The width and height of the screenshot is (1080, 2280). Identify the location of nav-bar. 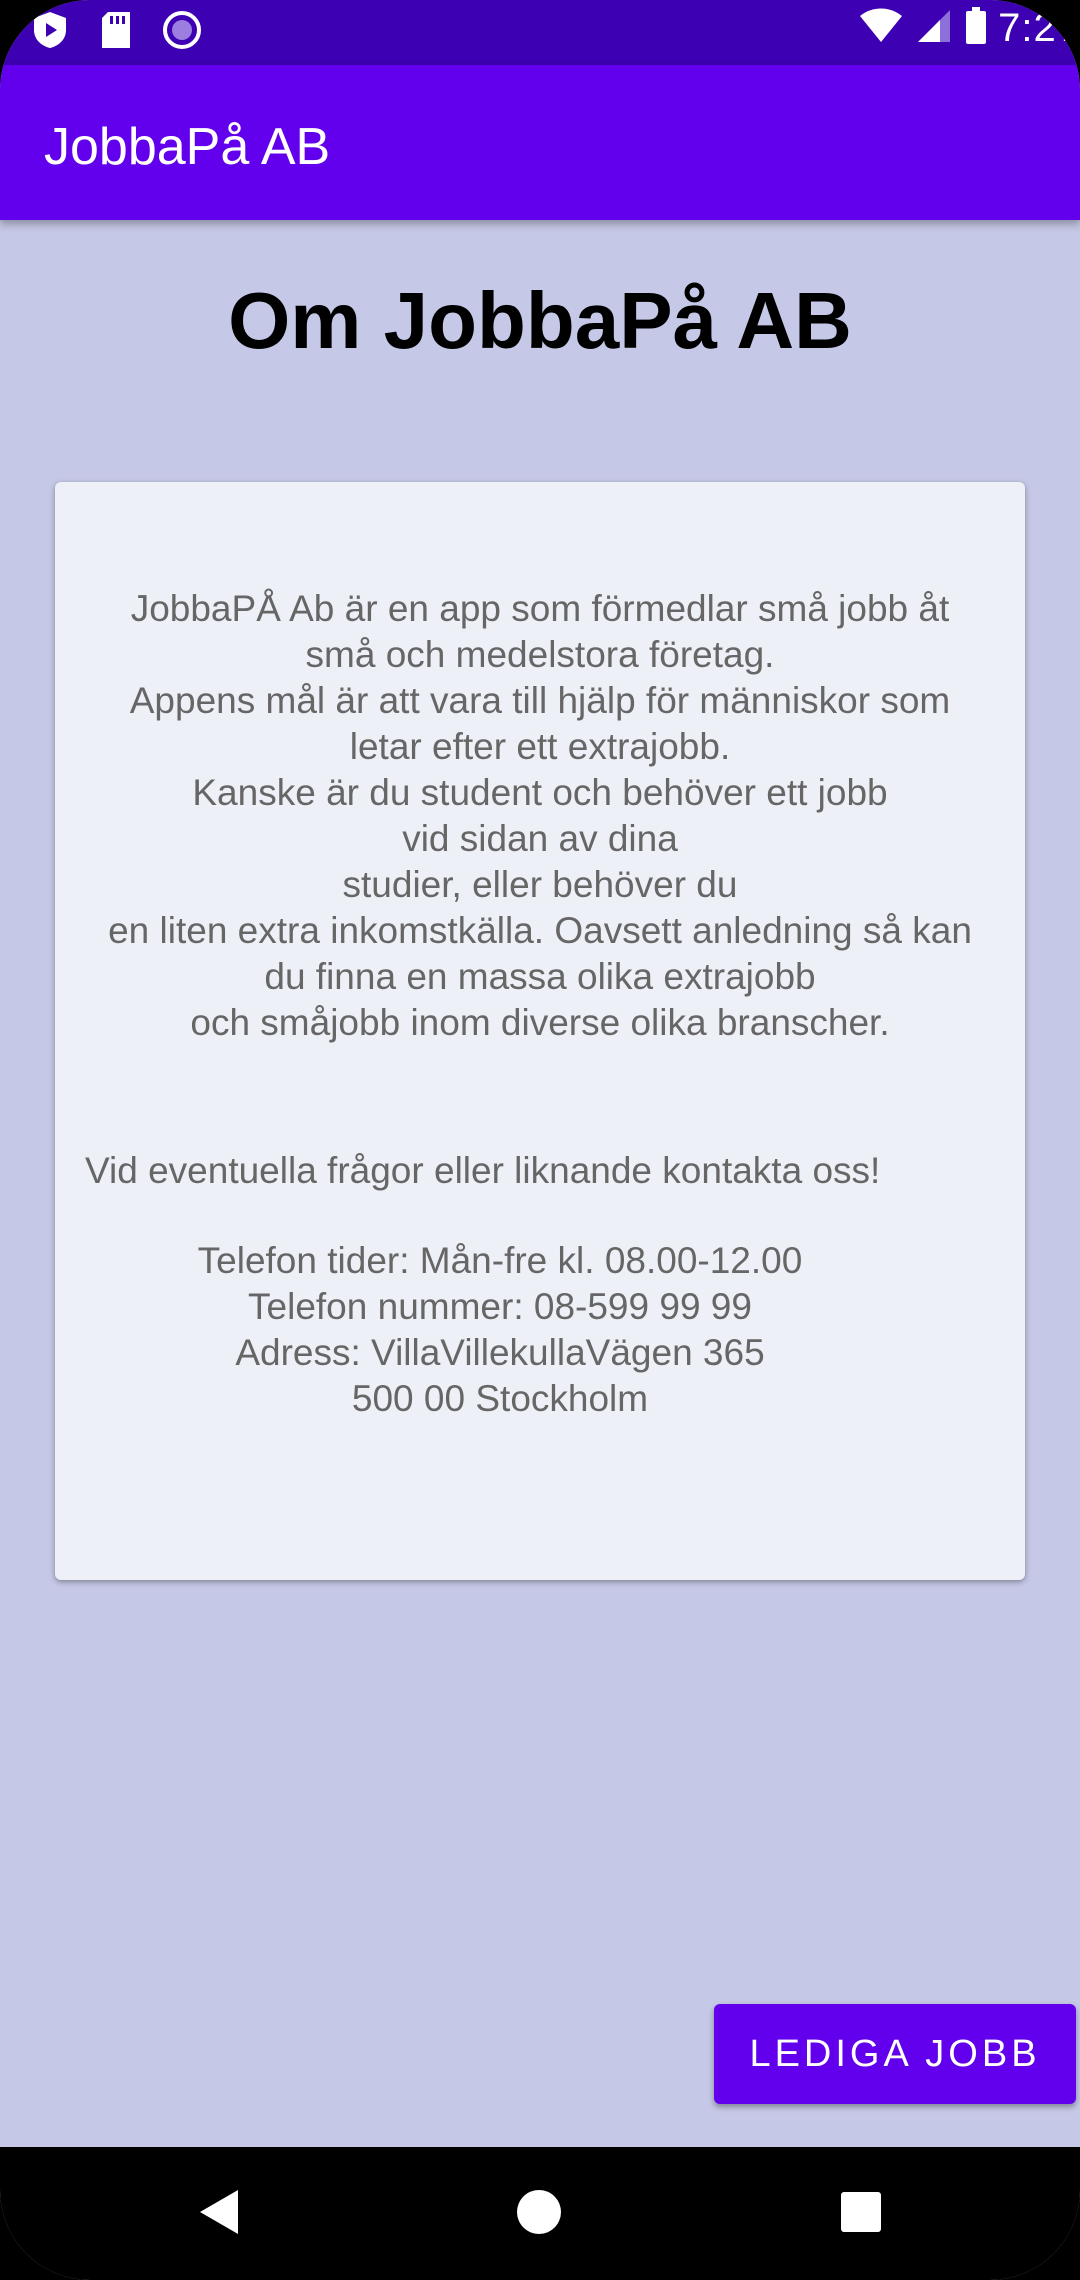
(540, 2213).